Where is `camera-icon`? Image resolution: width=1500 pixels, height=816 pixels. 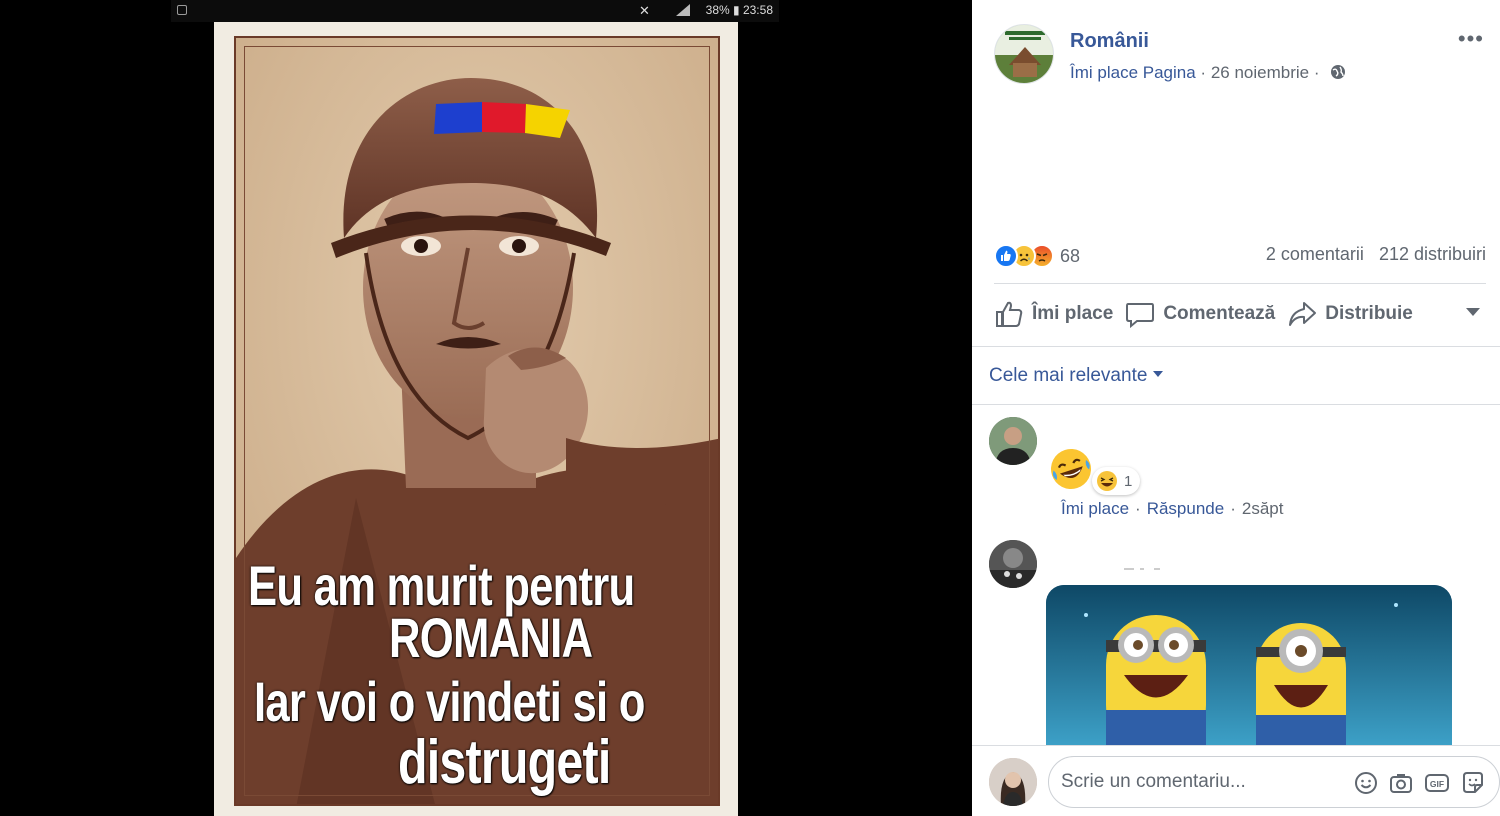 camera-icon is located at coordinates (1401, 783).